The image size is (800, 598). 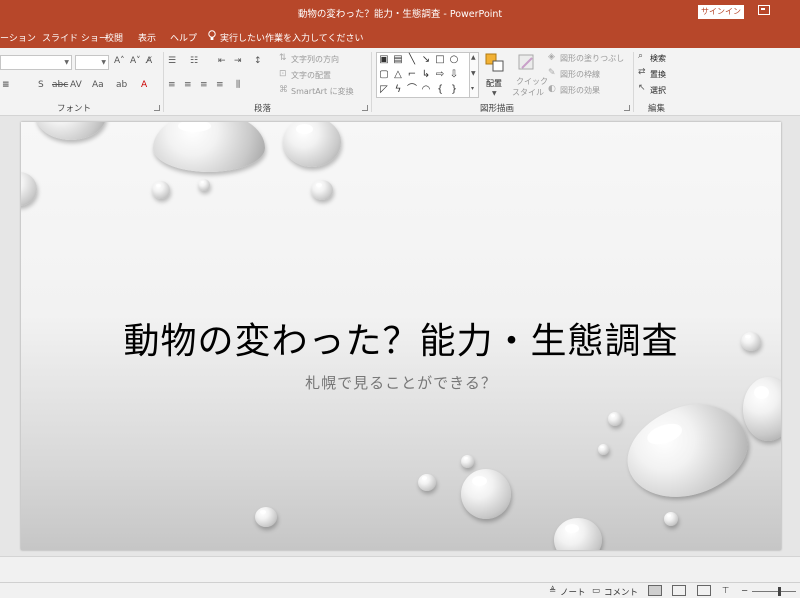 What do you see at coordinates (580, 90) in the screenshot?
I see `shape-effects-button: 図形の効果` at bounding box center [580, 90].